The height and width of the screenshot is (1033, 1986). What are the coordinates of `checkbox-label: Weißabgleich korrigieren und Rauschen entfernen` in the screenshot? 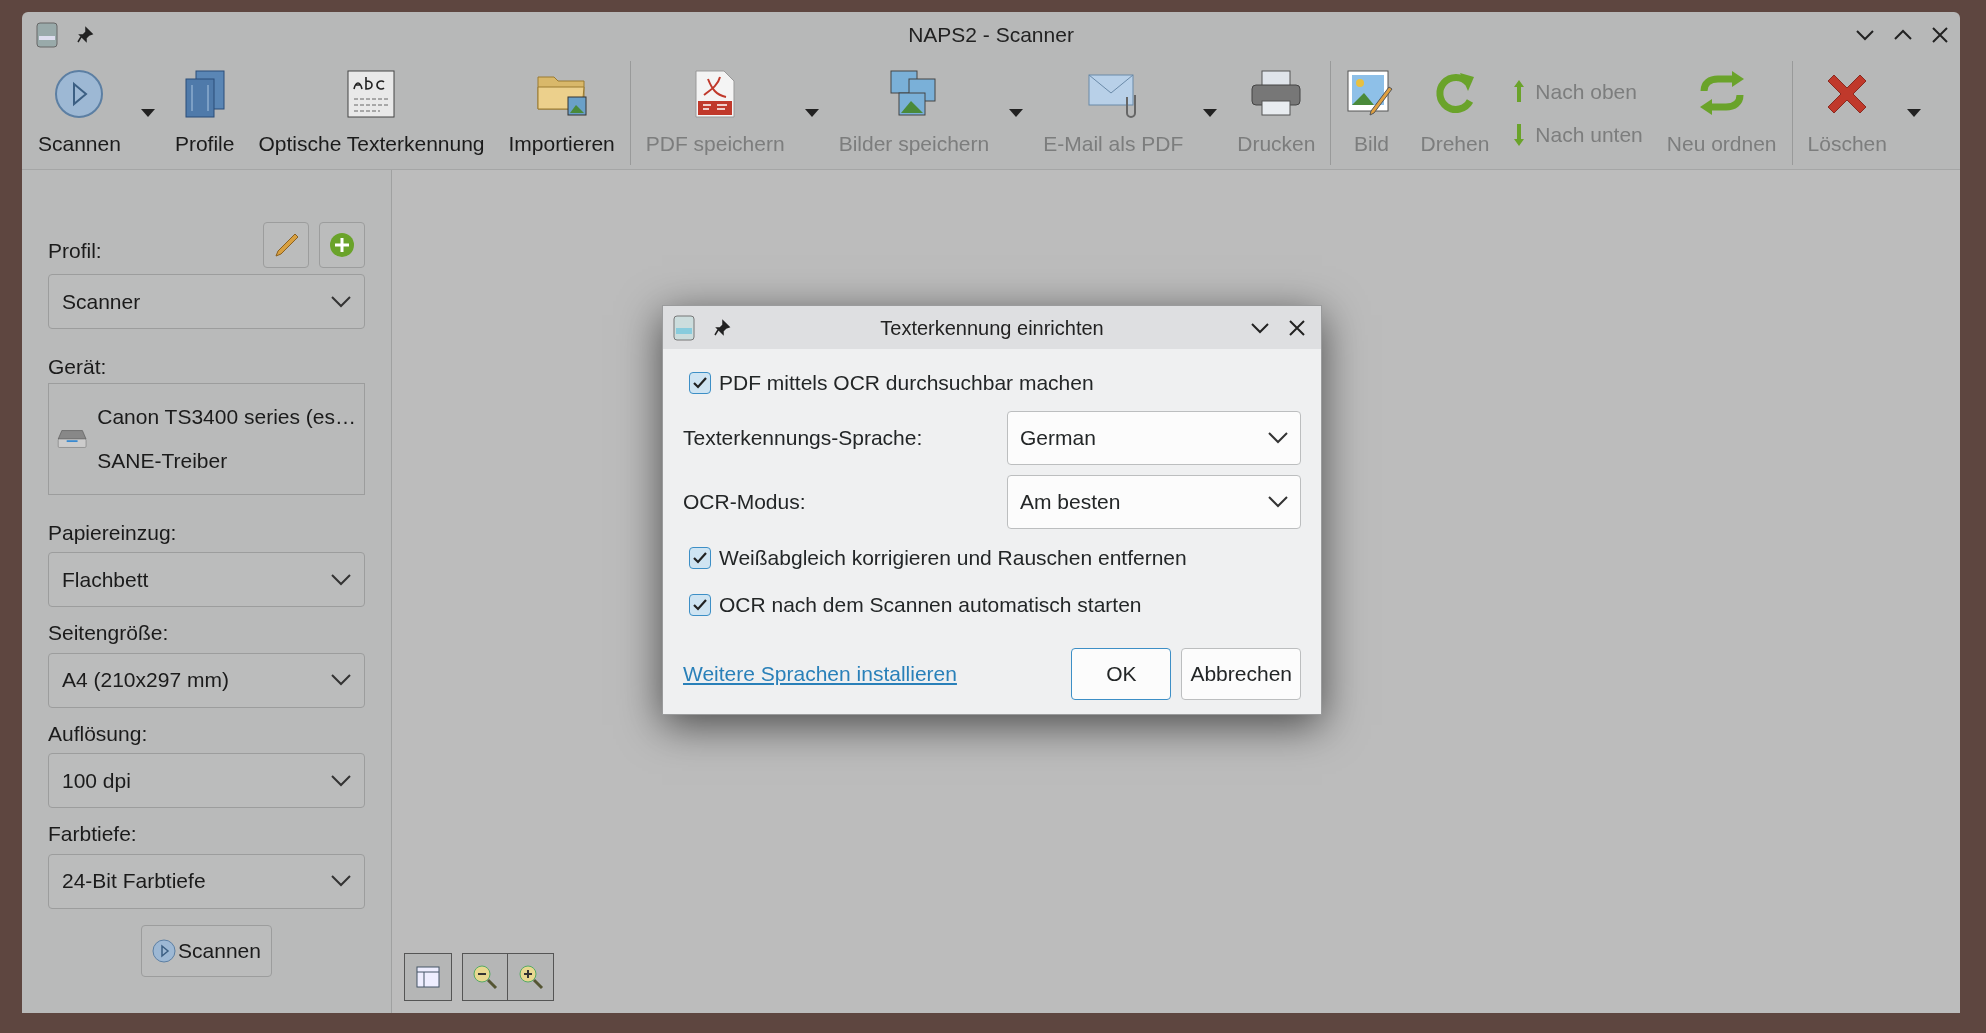 It's located at (953, 557).